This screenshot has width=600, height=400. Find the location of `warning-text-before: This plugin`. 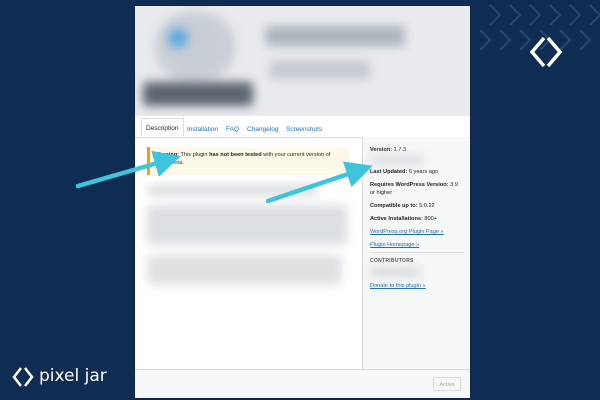

warning-text-before: This plugin is located at coordinates (194, 155).